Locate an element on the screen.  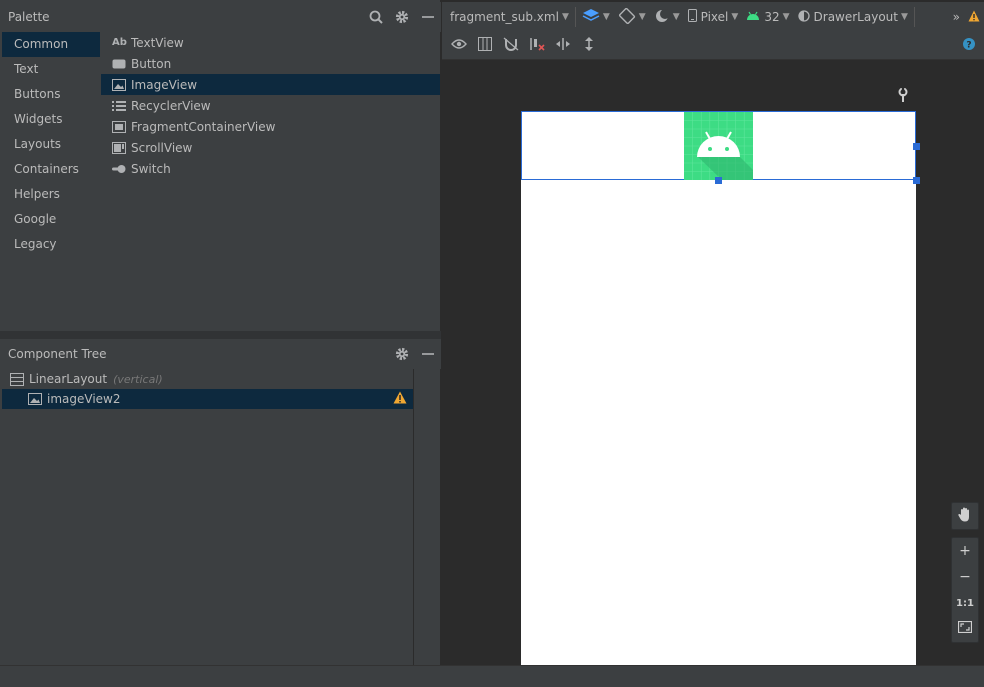
warning-icon is located at coordinates (400, 399).